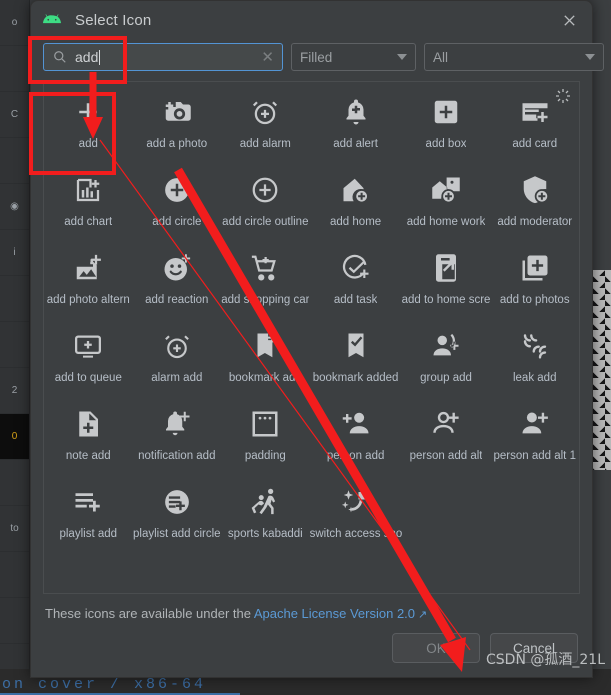 This screenshot has height=695, width=611. Describe the element at coordinates (534, 378) in the screenshot. I see `icon-label: leak add` at that location.